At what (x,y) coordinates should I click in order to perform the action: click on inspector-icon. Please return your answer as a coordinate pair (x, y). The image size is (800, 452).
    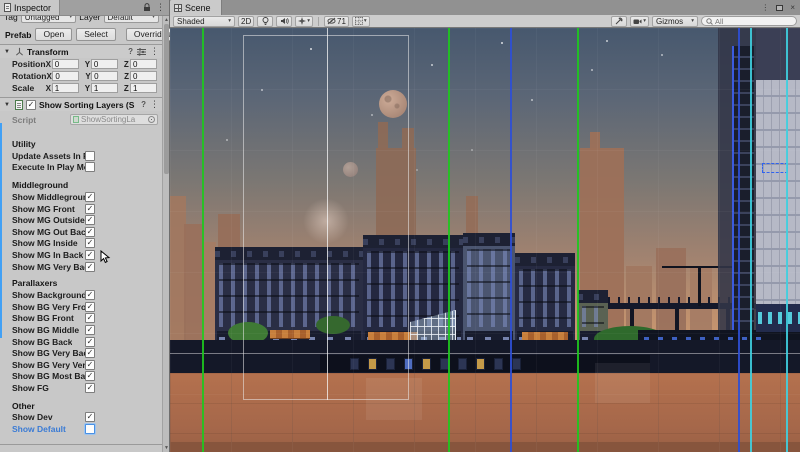
    Looking at the image, I should click on (7, 7).